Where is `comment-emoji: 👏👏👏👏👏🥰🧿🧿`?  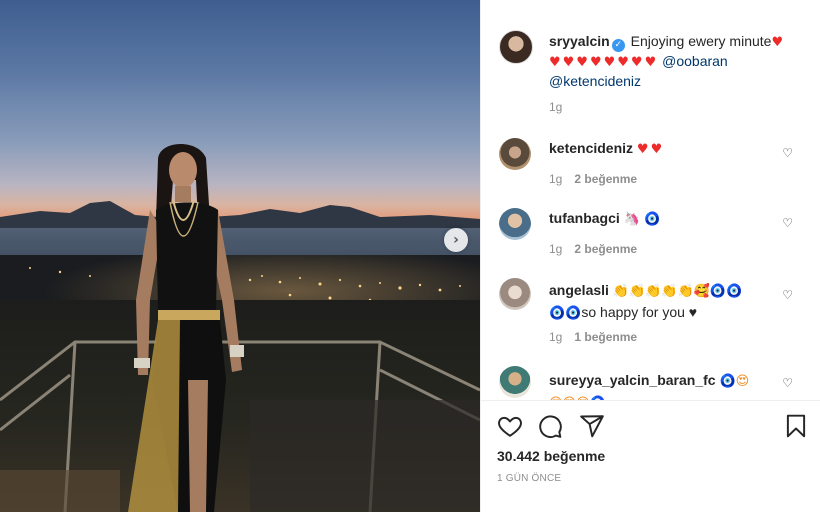
comment-emoji: 👏👏👏👏👏🥰🧿🧿 is located at coordinates (677, 291).